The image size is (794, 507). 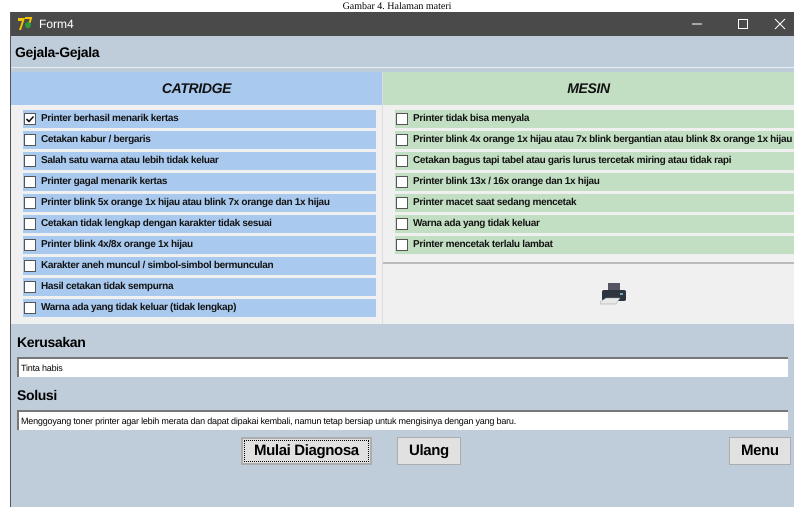 I want to click on symptom-checkbox: Warna ada yang tidak keluar (tidak lengkap), so click(x=199, y=308).